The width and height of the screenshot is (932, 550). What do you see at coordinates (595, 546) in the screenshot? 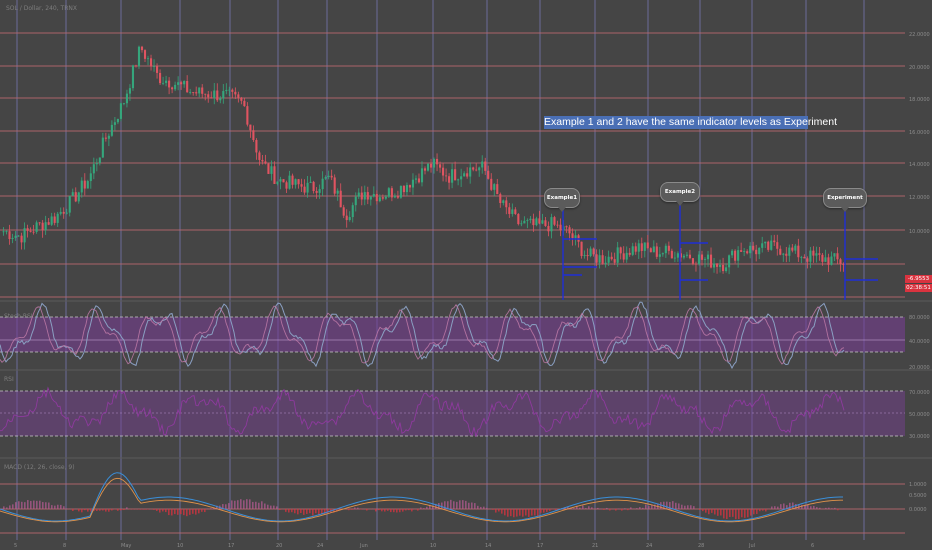
I see `time-tick: 21` at bounding box center [595, 546].